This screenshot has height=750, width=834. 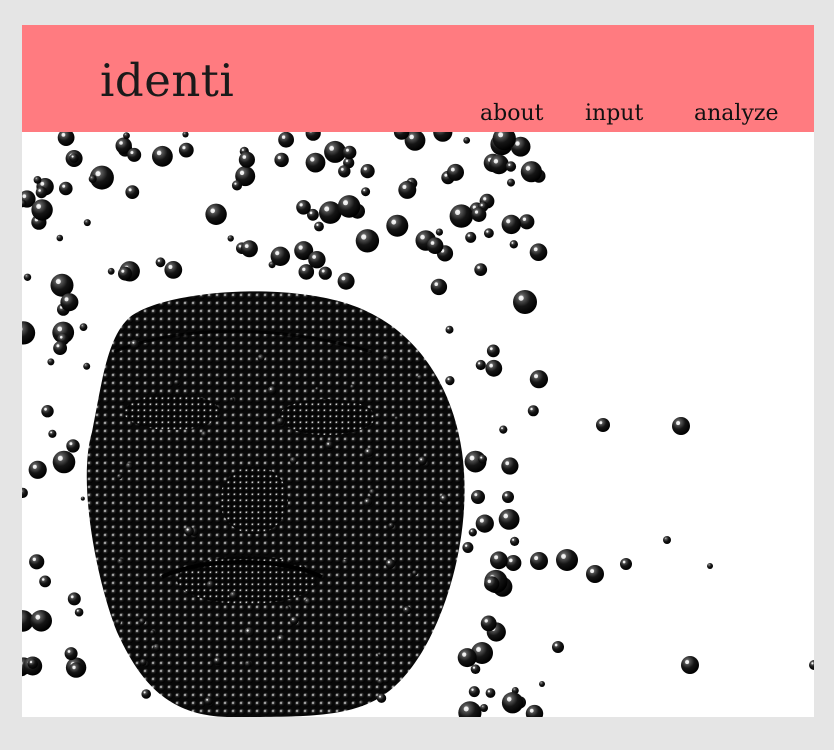 What do you see at coordinates (614, 114) in the screenshot?
I see `nav-link-input: input` at bounding box center [614, 114].